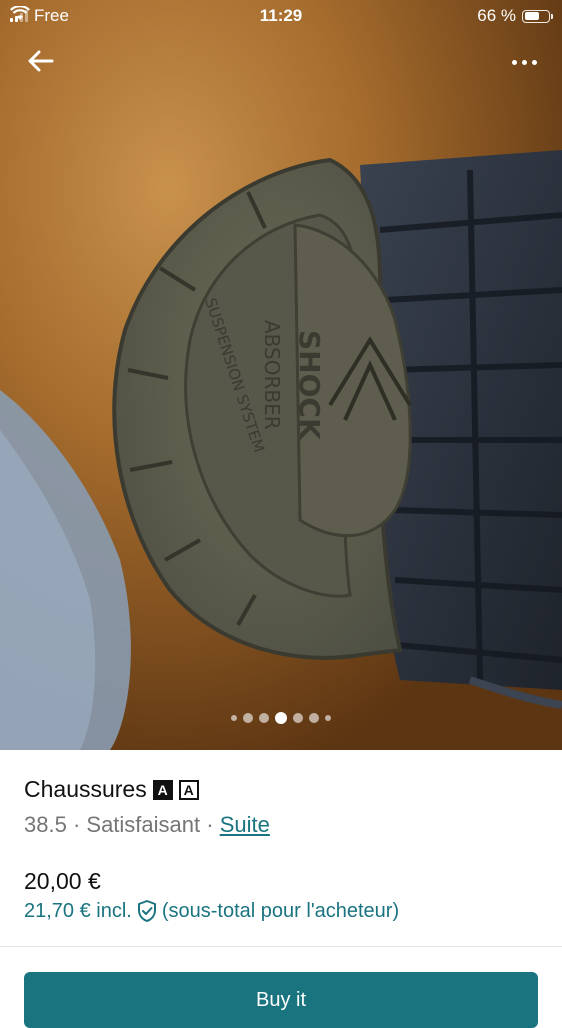 The width and height of the screenshot is (562, 1028). Describe the element at coordinates (245, 824) in the screenshot. I see `more-details-link: Suite` at that location.